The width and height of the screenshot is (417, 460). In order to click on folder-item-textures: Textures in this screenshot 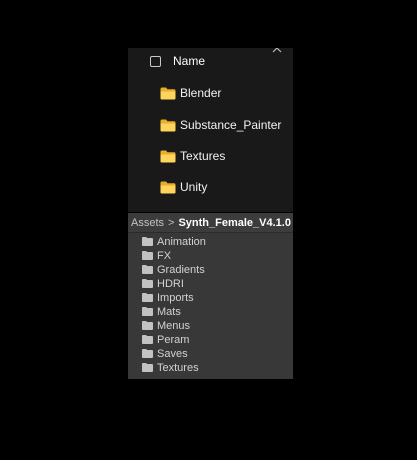, I will do `click(192, 156)`.